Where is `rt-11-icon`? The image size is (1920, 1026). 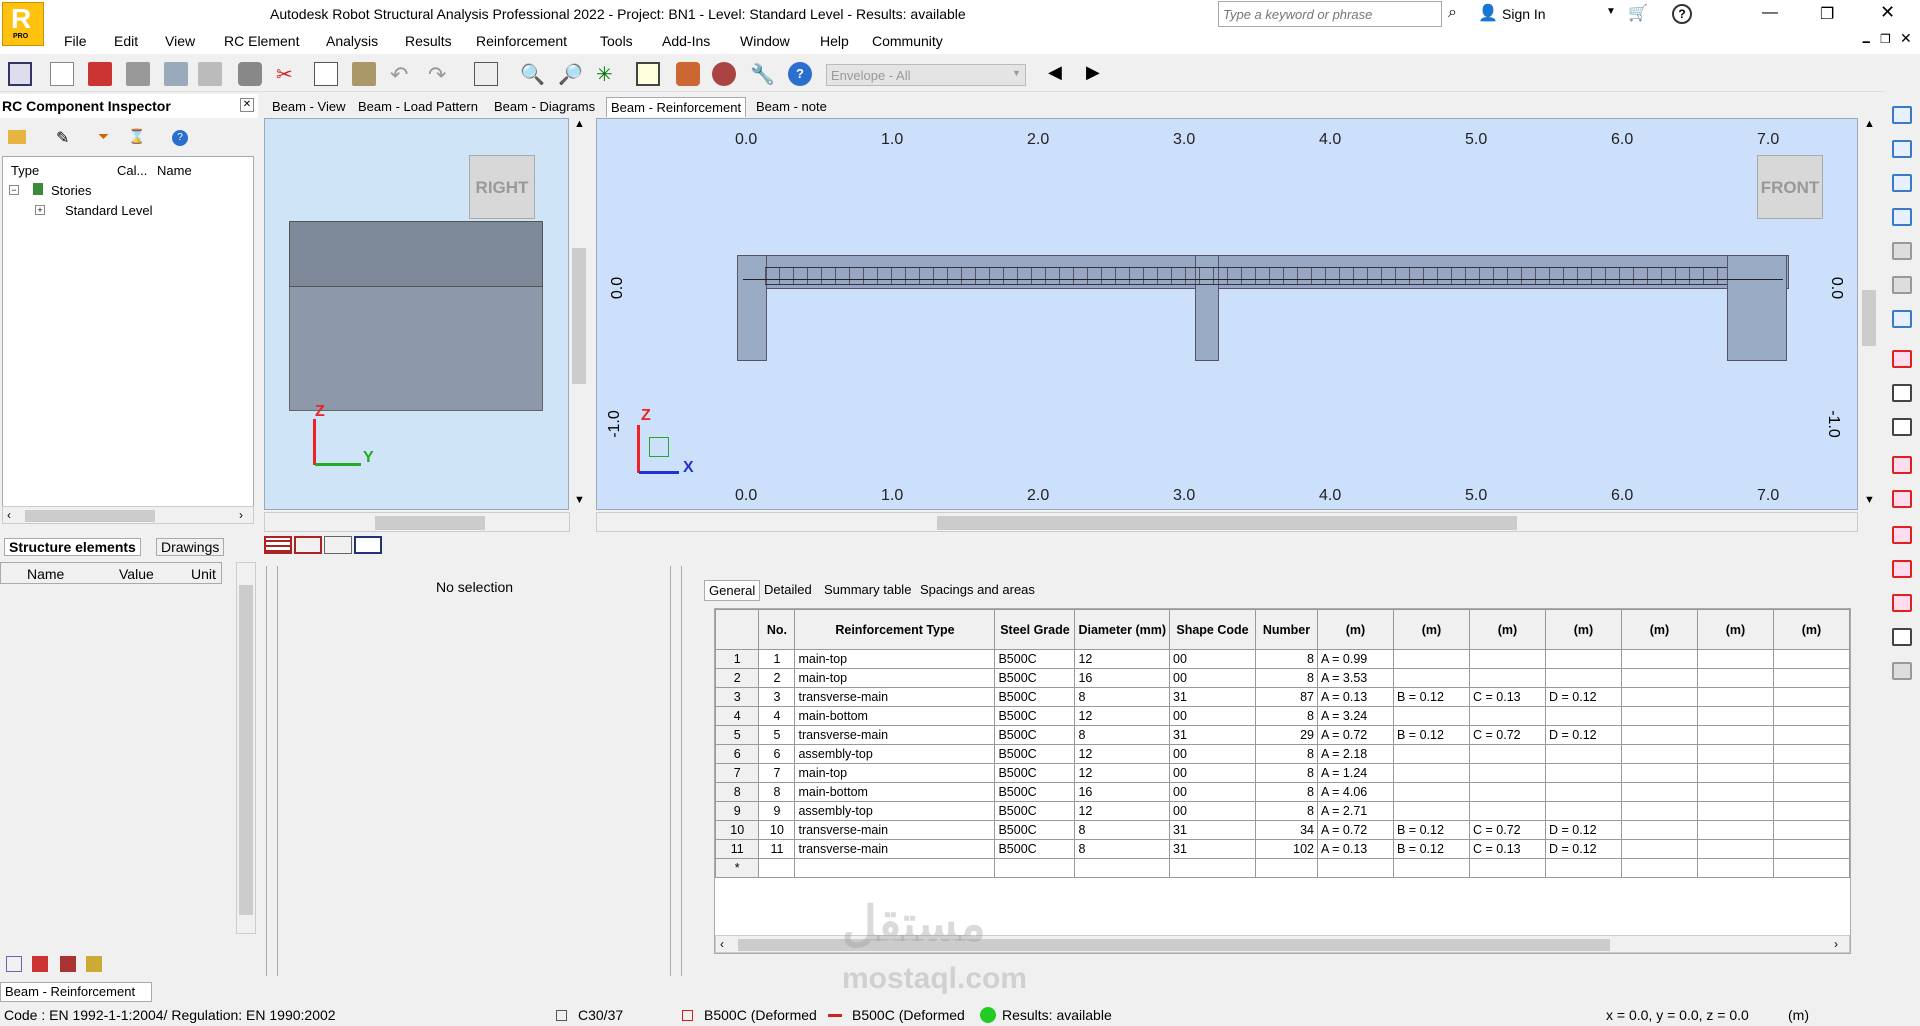
rt-11-icon is located at coordinates (1902, 465).